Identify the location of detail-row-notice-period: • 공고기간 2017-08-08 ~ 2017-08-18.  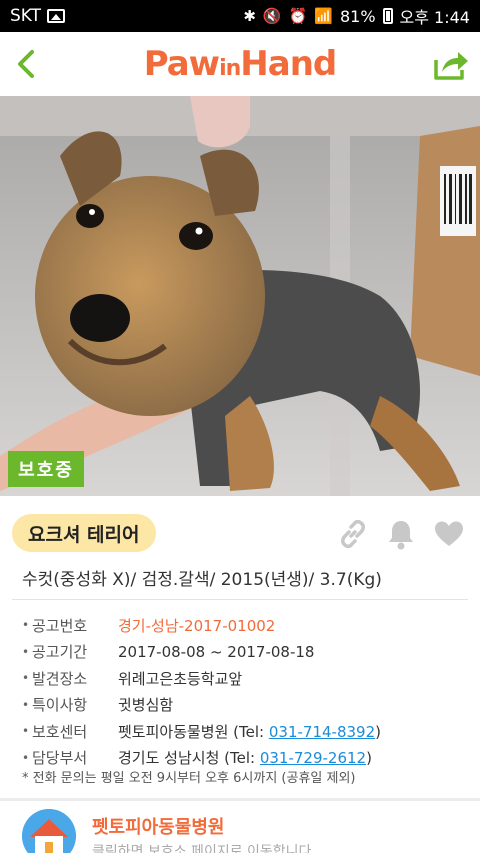
(168, 652).